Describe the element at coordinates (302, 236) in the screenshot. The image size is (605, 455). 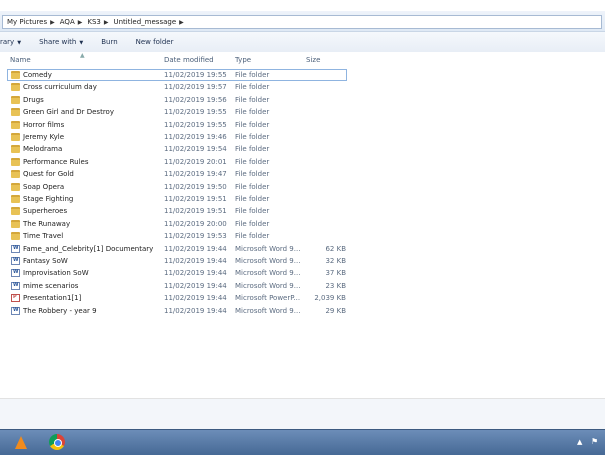
I see `folder-row: Time Travel 11/02/2019 19:53 File folder` at that location.